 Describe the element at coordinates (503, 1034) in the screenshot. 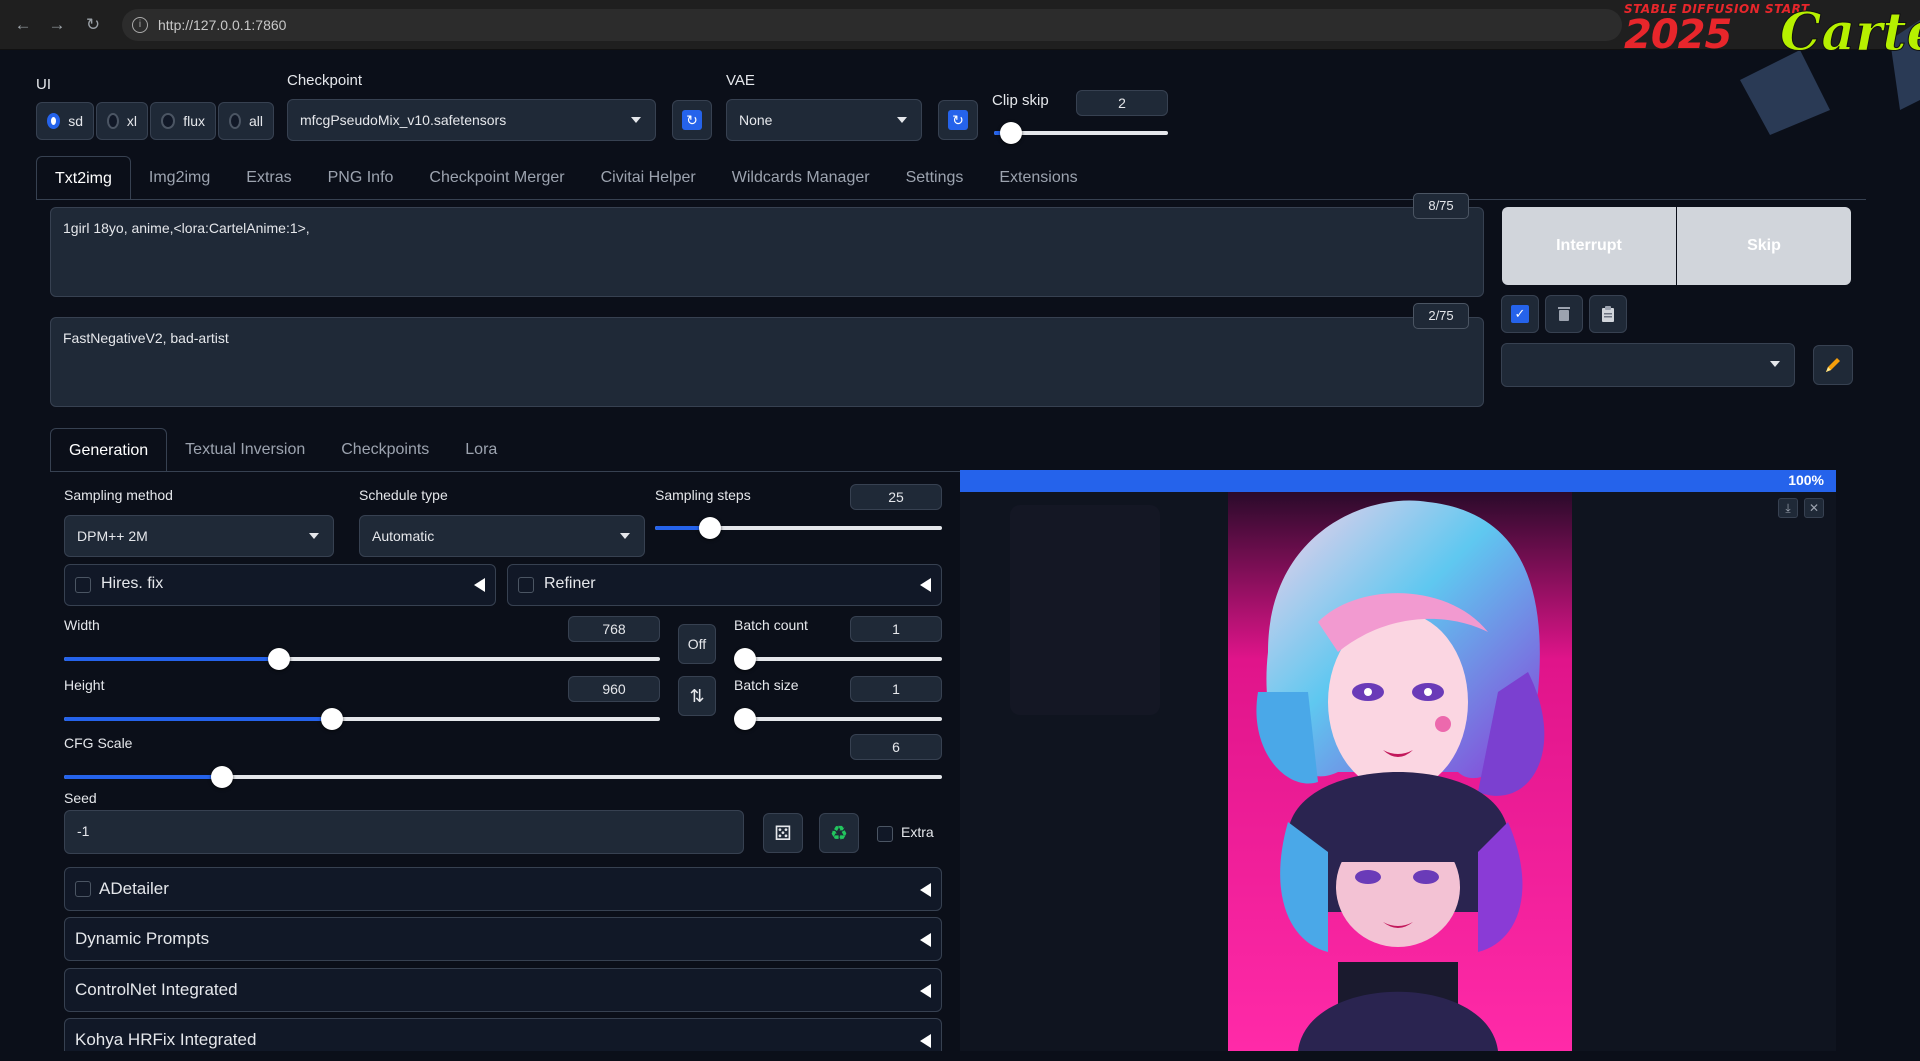

I see `kohya-hrfix-accordion: Kohya HRFix Integrated` at that location.